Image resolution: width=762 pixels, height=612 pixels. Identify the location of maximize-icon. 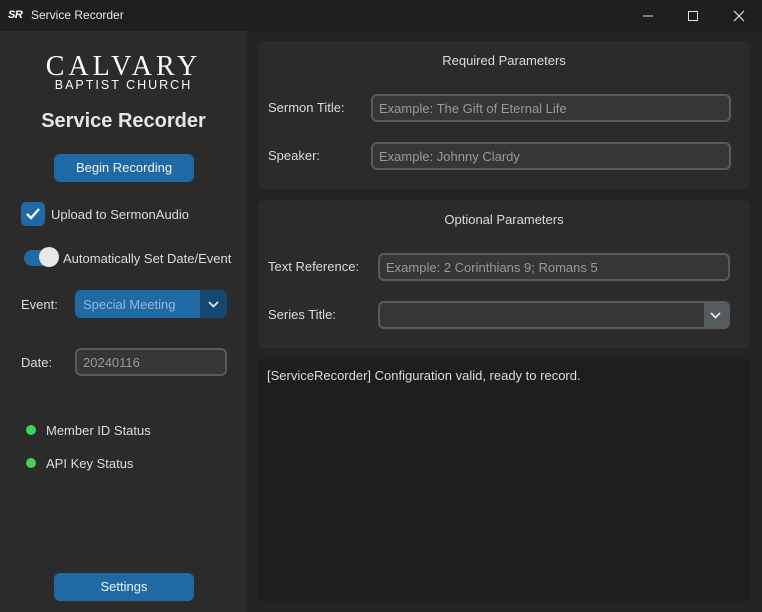
(693, 16).